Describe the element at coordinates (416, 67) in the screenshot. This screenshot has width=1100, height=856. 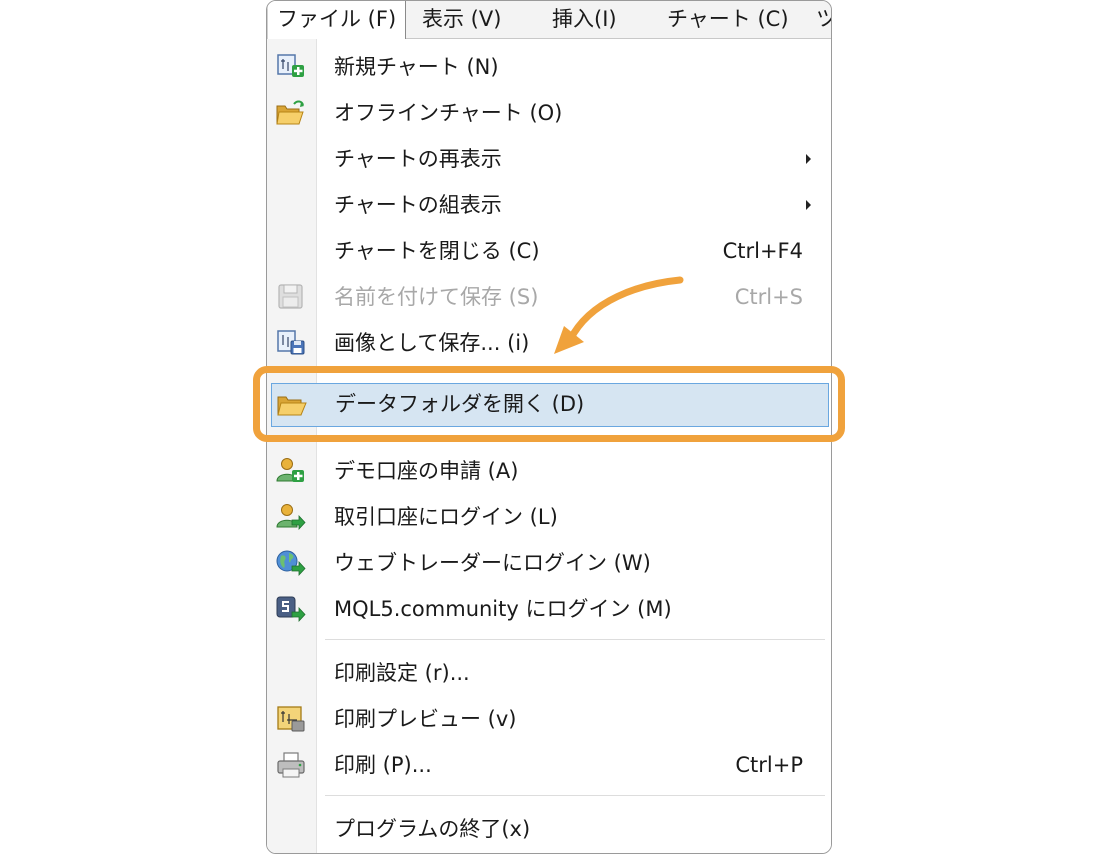
I see `menu-item-label: 新規チャート (N)` at that location.